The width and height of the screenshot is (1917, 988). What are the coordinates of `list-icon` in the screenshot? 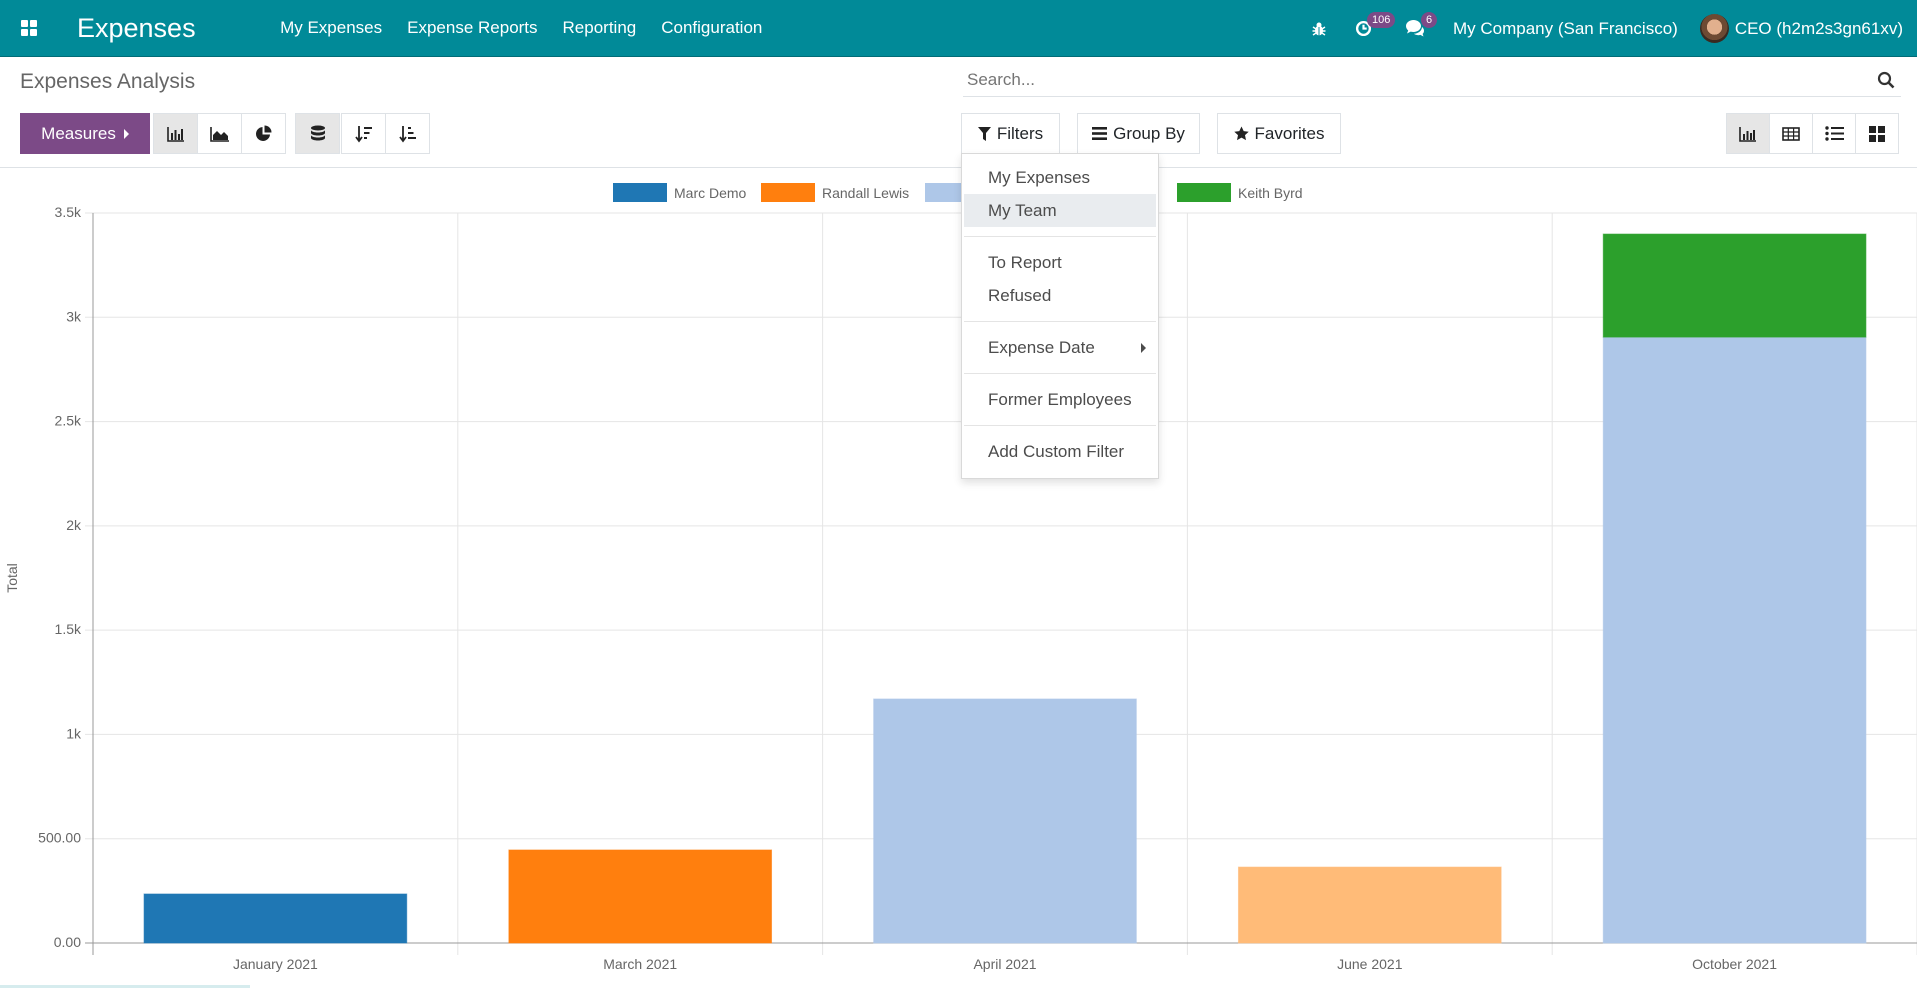 It's located at (1834, 133).